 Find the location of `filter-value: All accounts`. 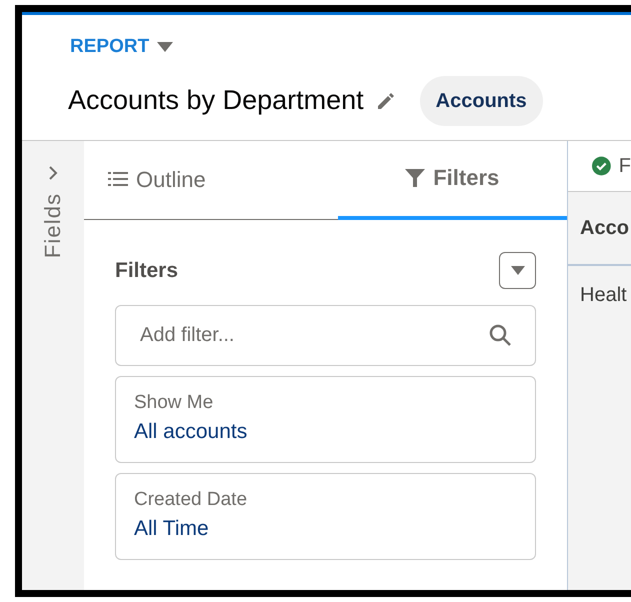

filter-value: All accounts is located at coordinates (191, 431).